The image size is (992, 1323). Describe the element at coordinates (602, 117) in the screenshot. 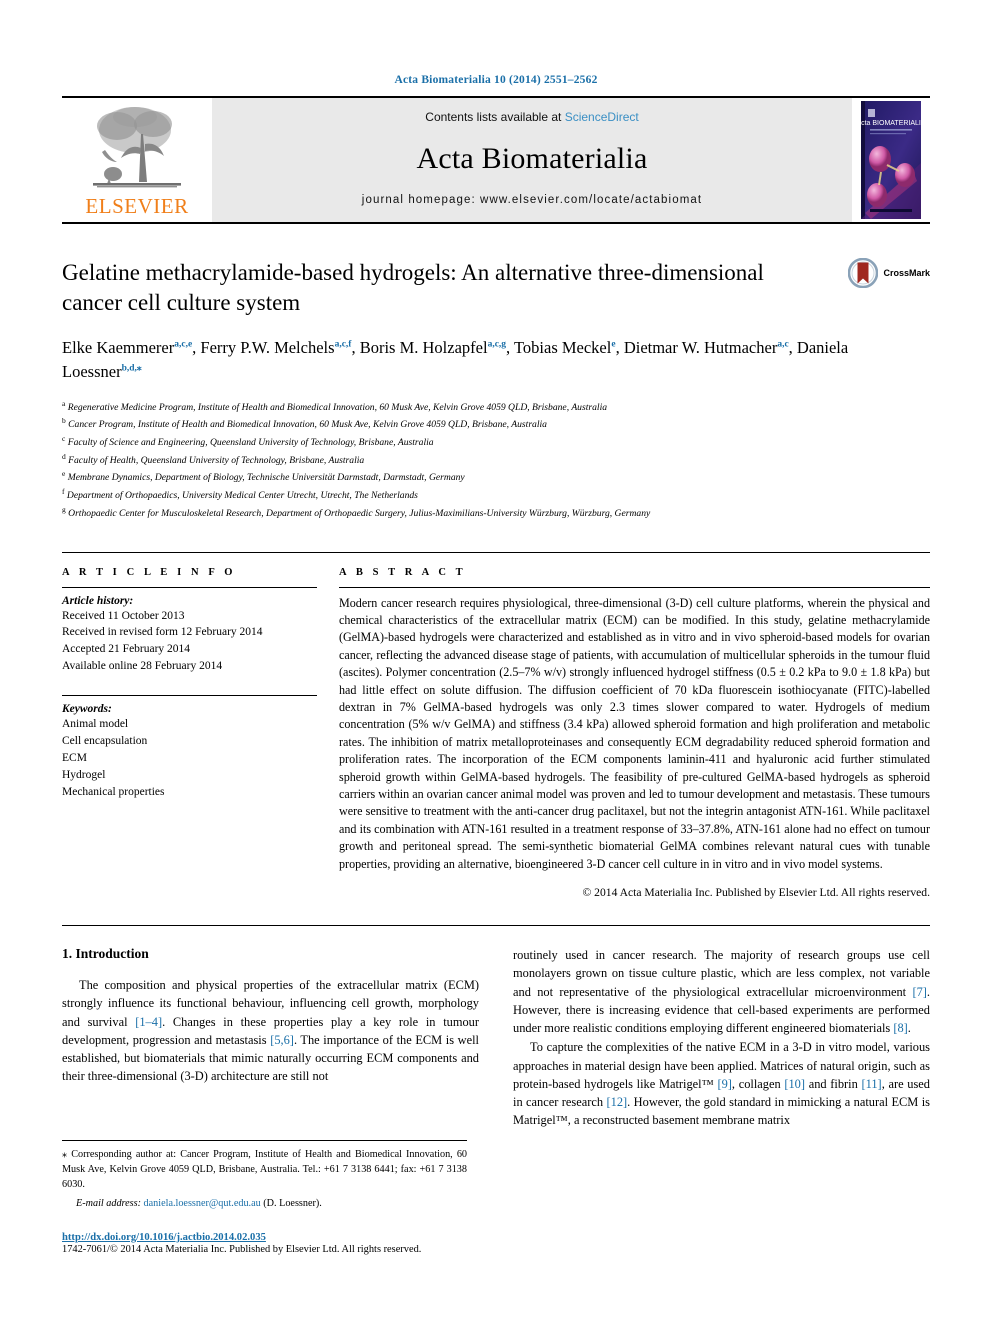

I see `sciencedirect-link: ScienceDirect` at that location.